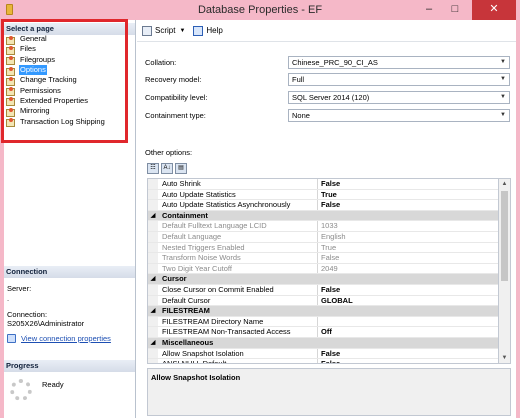 This screenshot has width=520, height=418. What do you see at coordinates (429, 10) in the screenshot?
I see `minimize-button: –` at bounding box center [429, 10].